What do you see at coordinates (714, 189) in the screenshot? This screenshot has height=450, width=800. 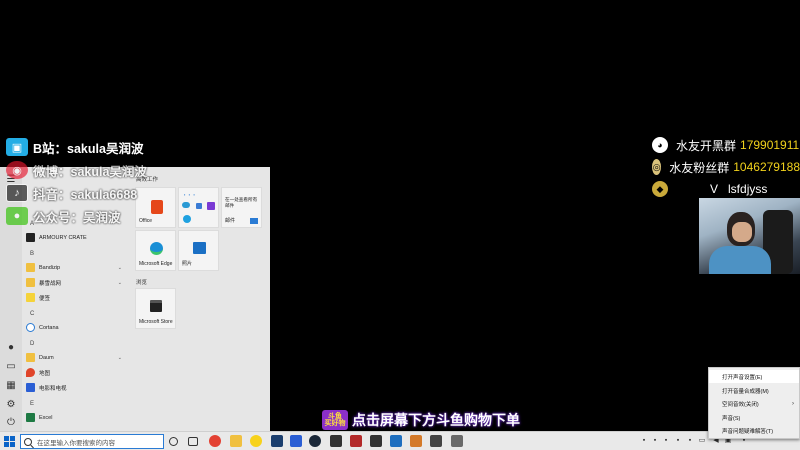 I see `v-label: V` at bounding box center [714, 189].